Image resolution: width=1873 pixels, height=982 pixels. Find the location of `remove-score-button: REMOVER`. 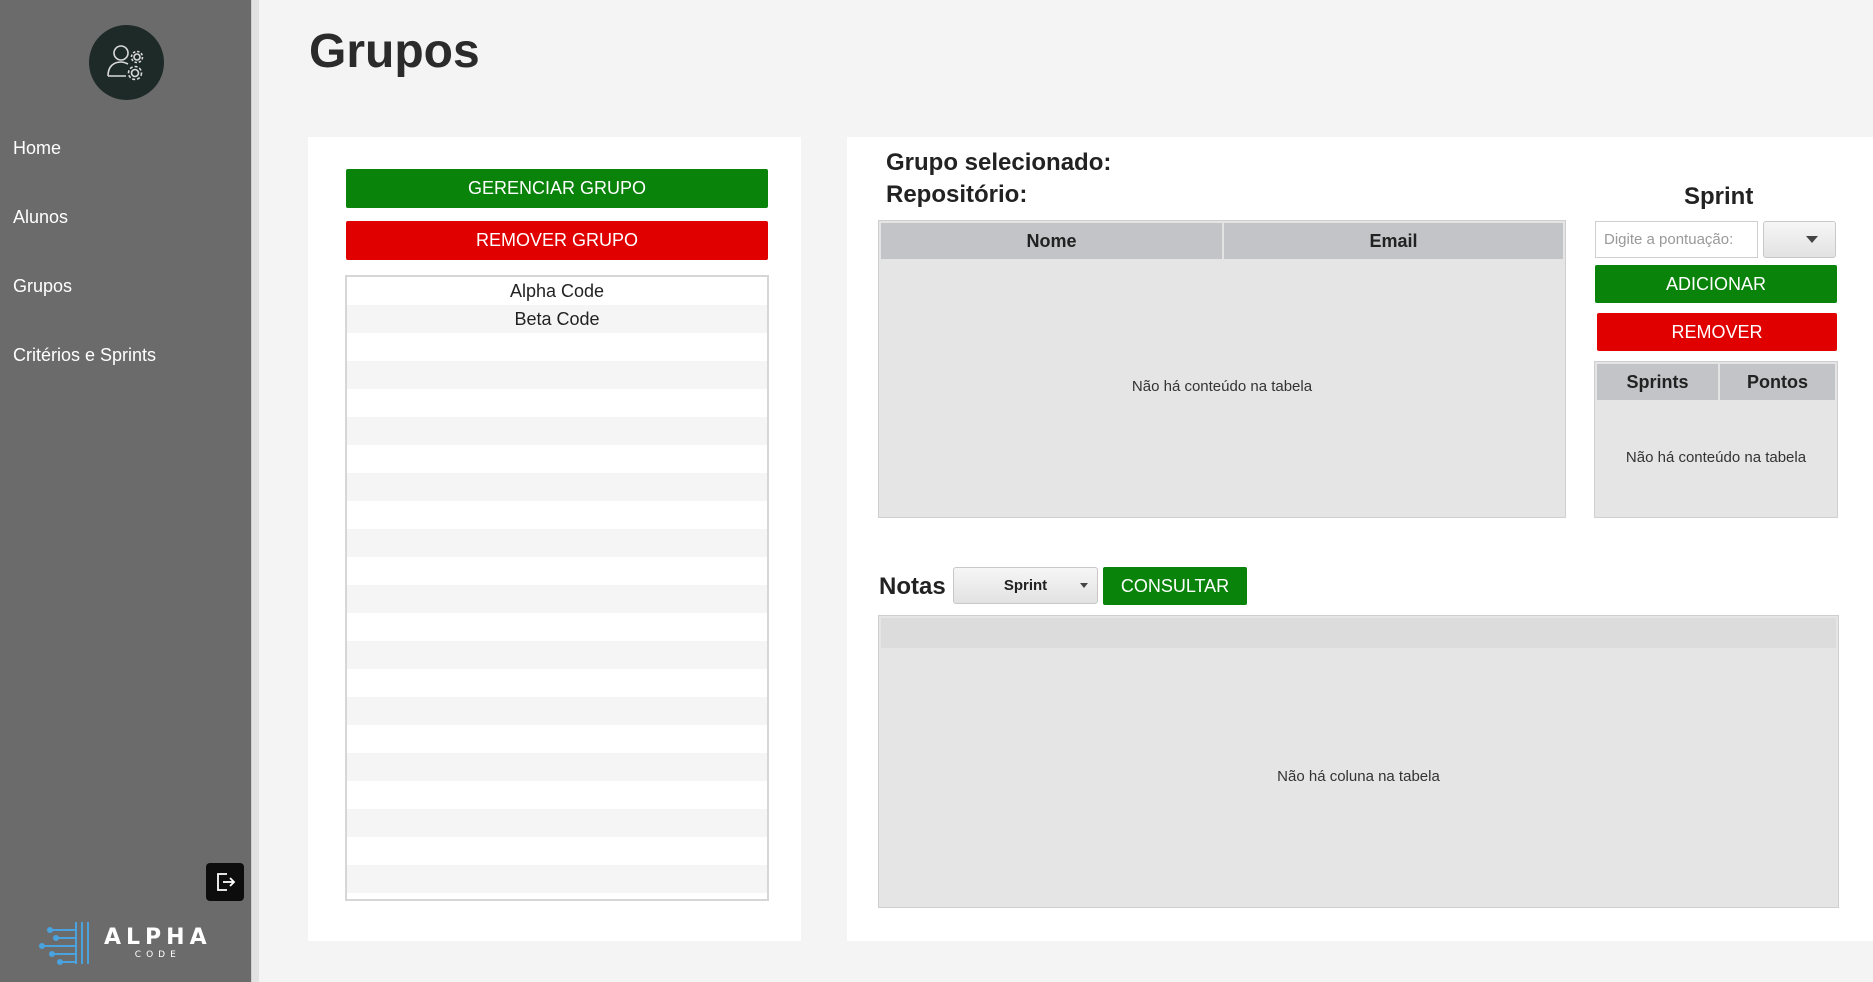

remove-score-button: REMOVER is located at coordinates (1717, 332).